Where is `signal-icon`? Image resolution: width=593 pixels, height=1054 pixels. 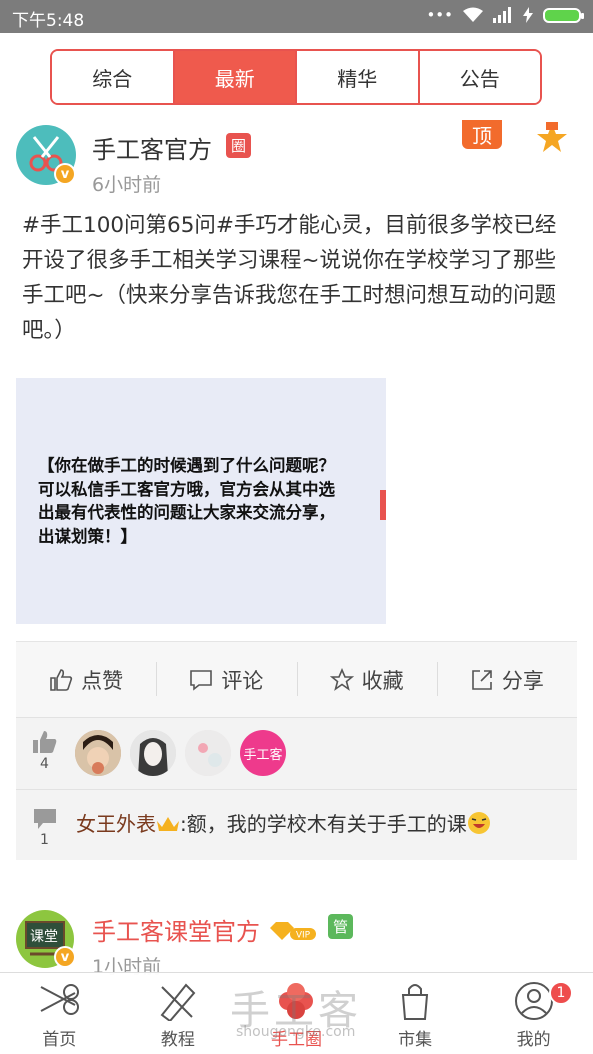
signal-icon is located at coordinates (502, 15).